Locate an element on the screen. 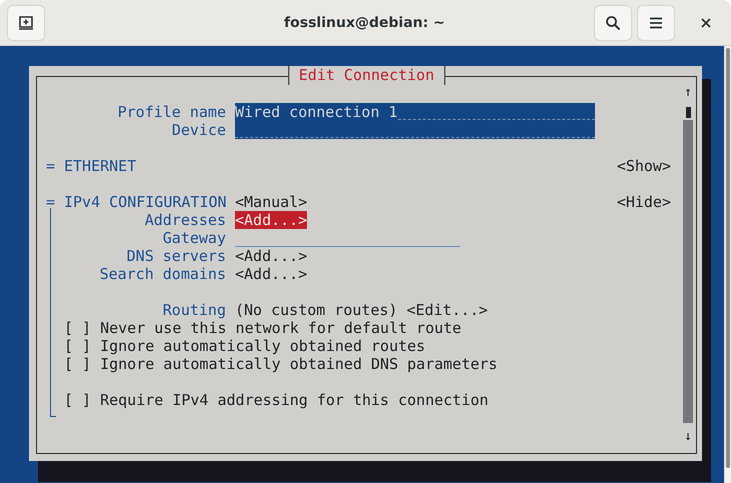 This screenshot has width=731, height=483. close-icon is located at coordinates (706, 22).